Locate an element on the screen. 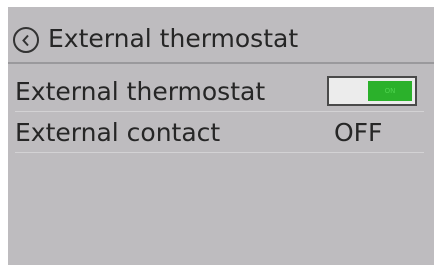  toggle-on-indicator: ON is located at coordinates (390, 91).